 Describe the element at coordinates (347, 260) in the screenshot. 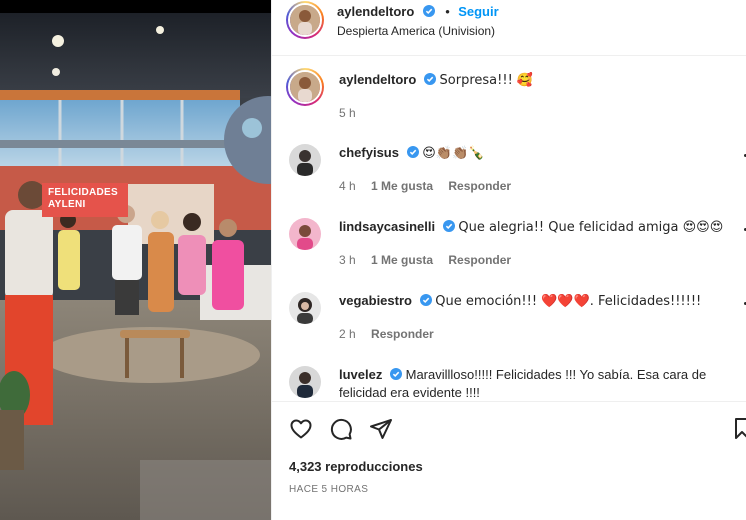

I see `comment-time: 3 h` at that location.